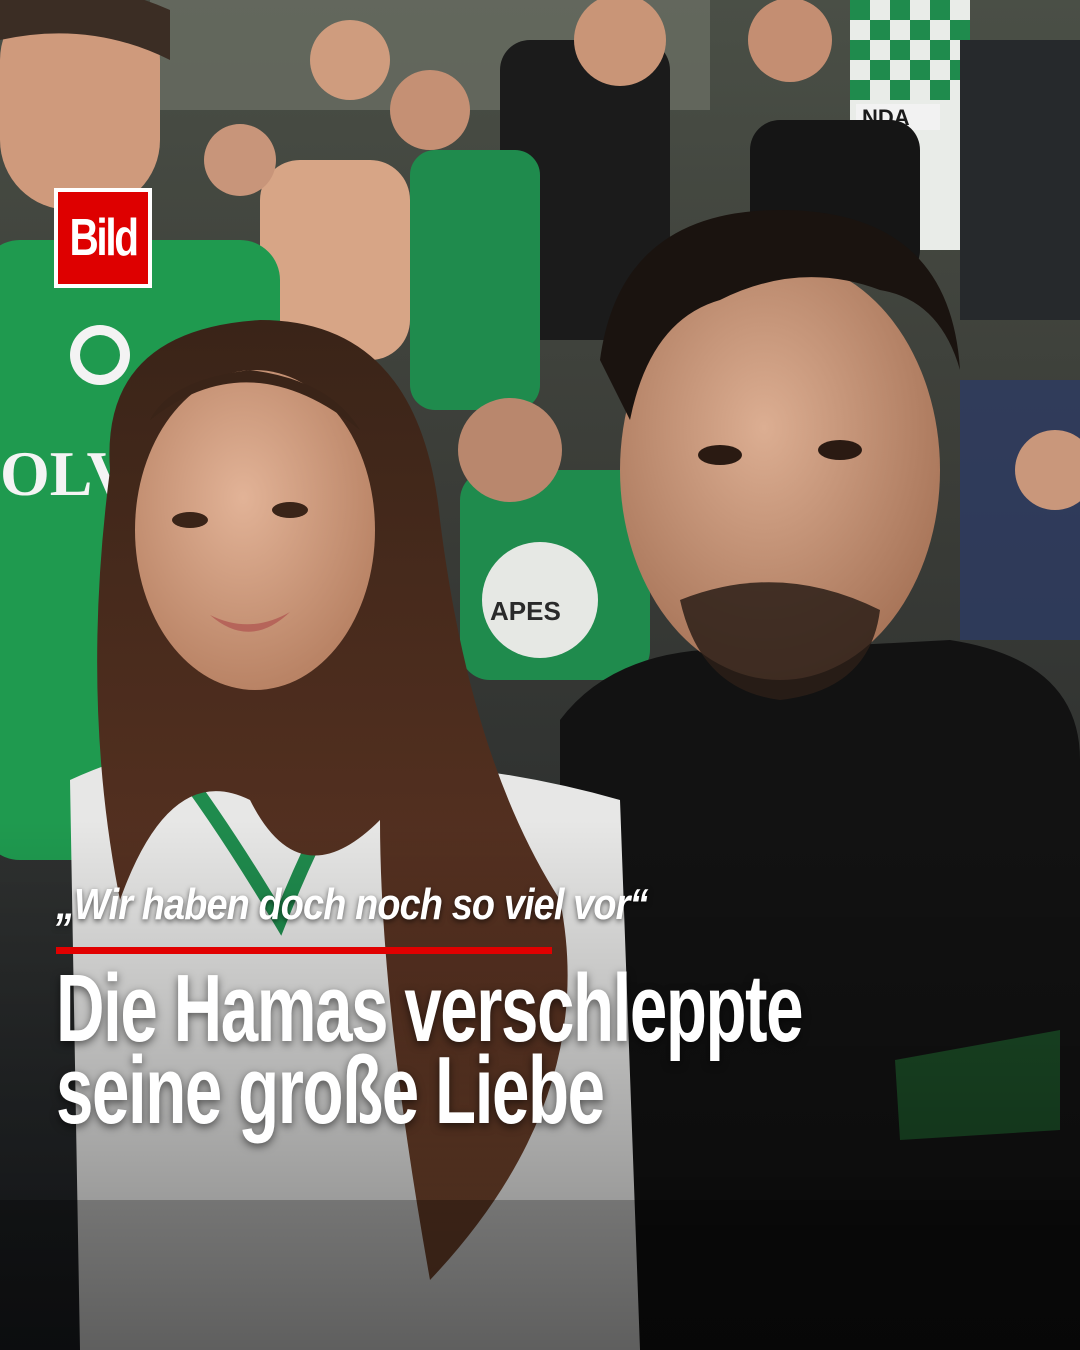  Describe the element at coordinates (352, 904) in the screenshot. I see `headline-quote: „Wir haben doch noch so viel vor“` at that location.